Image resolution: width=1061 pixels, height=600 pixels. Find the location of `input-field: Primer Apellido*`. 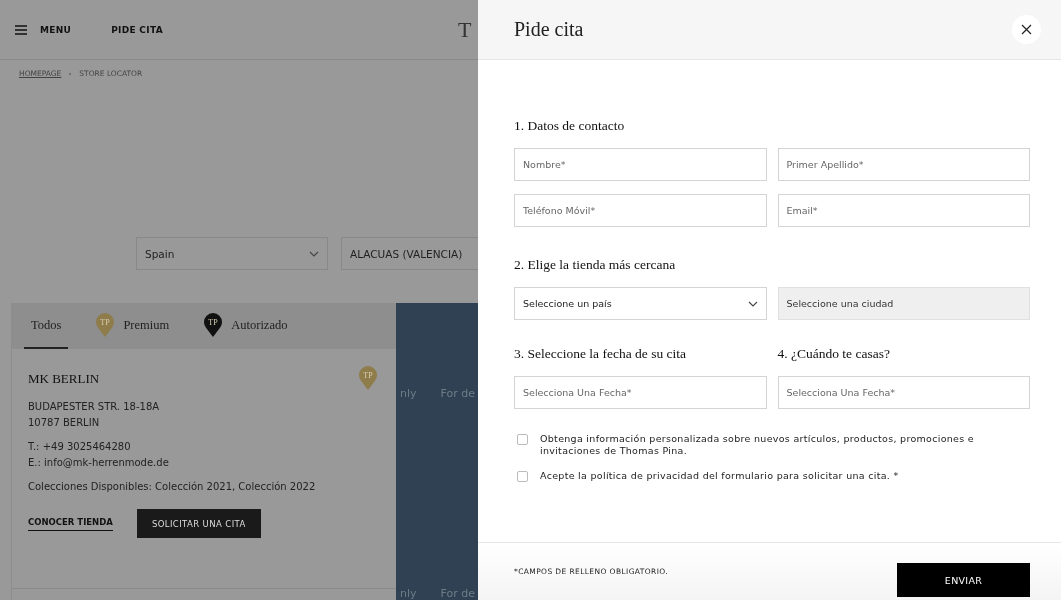

input-field: Primer Apellido* is located at coordinates (903, 164).